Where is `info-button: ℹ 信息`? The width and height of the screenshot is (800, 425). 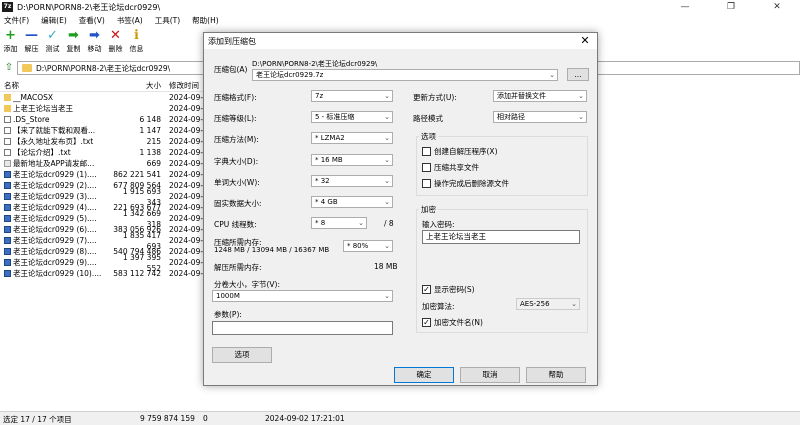
info-button: ℹ 信息 is located at coordinates (136, 43).